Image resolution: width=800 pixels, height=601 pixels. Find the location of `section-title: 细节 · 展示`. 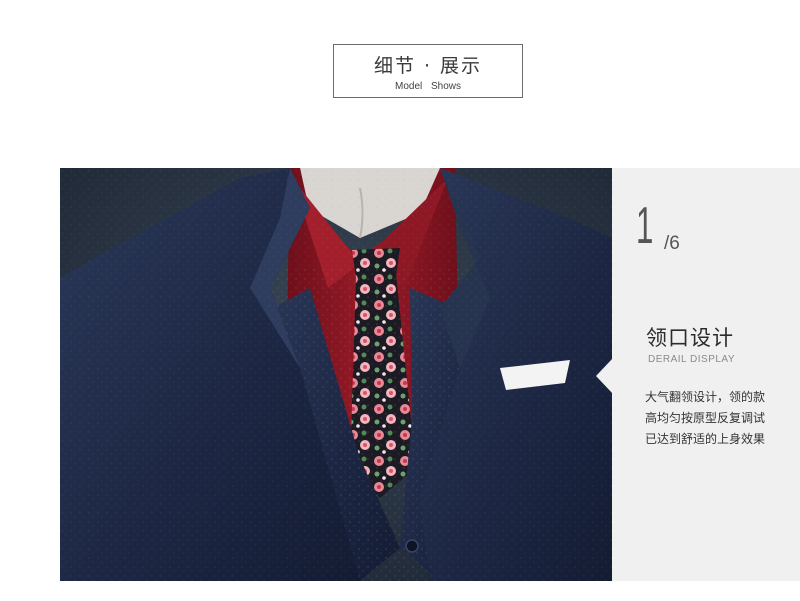

section-title: 细节 · 展示 is located at coordinates (428, 66).